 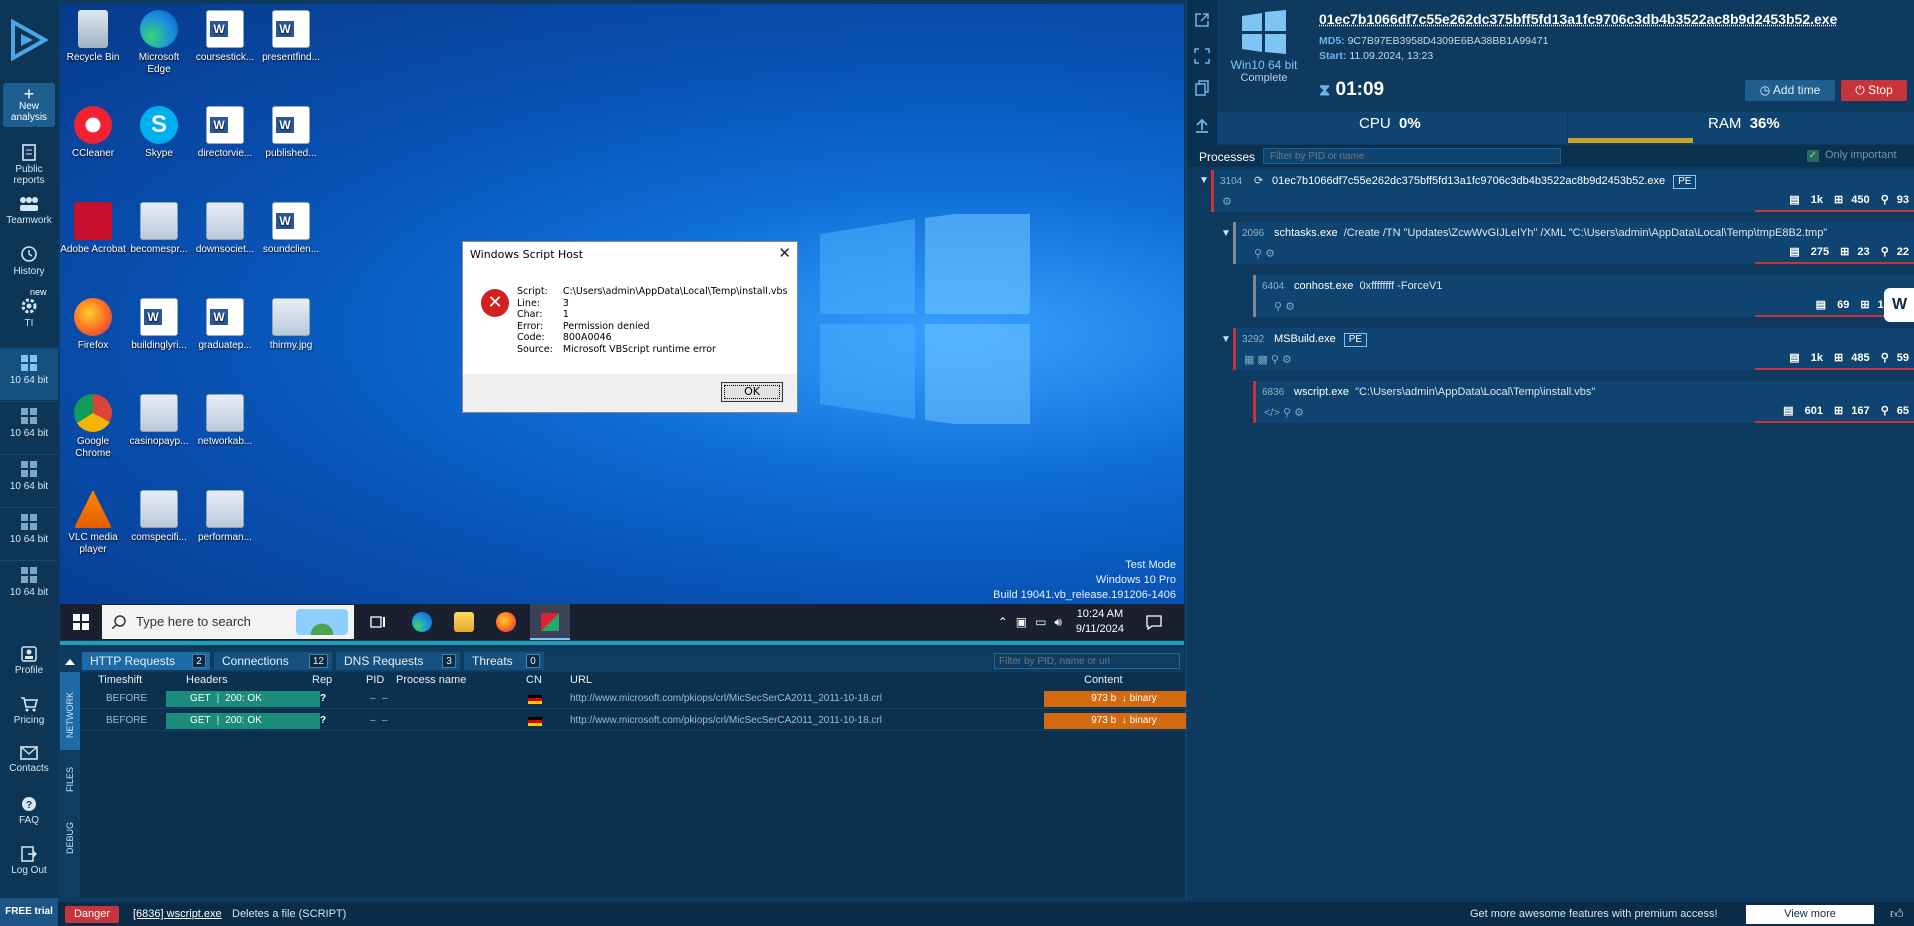 What do you see at coordinates (159, 43) in the screenshot?
I see `desktop-icon-edge: Microsoft Edge` at bounding box center [159, 43].